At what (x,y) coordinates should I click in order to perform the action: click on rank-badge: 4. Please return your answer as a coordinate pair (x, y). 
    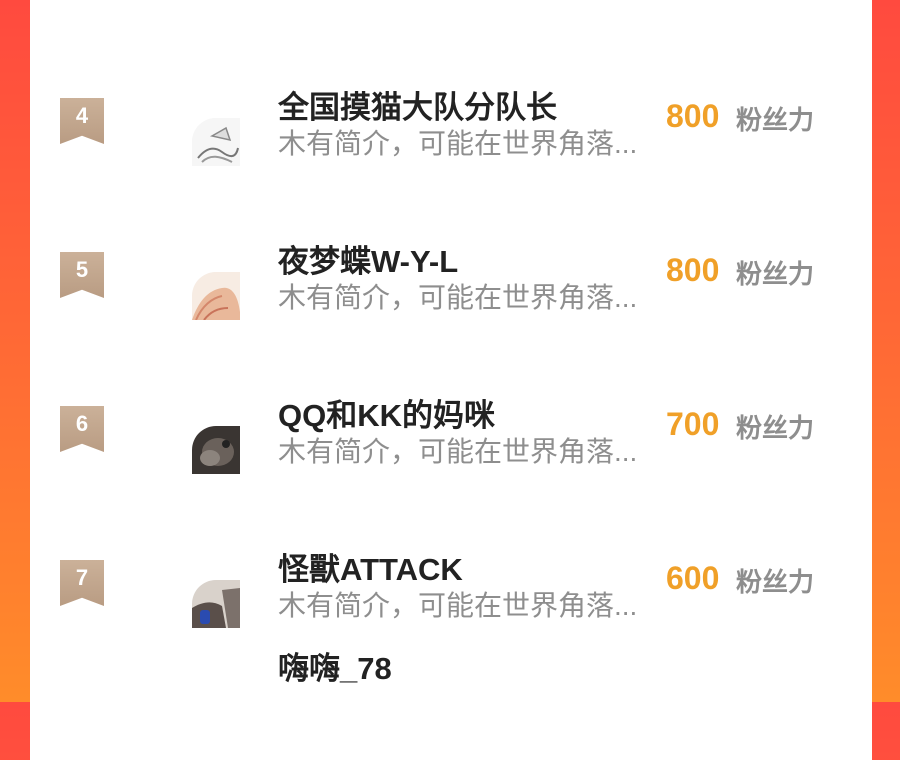
    Looking at the image, I should click on (82, 121).